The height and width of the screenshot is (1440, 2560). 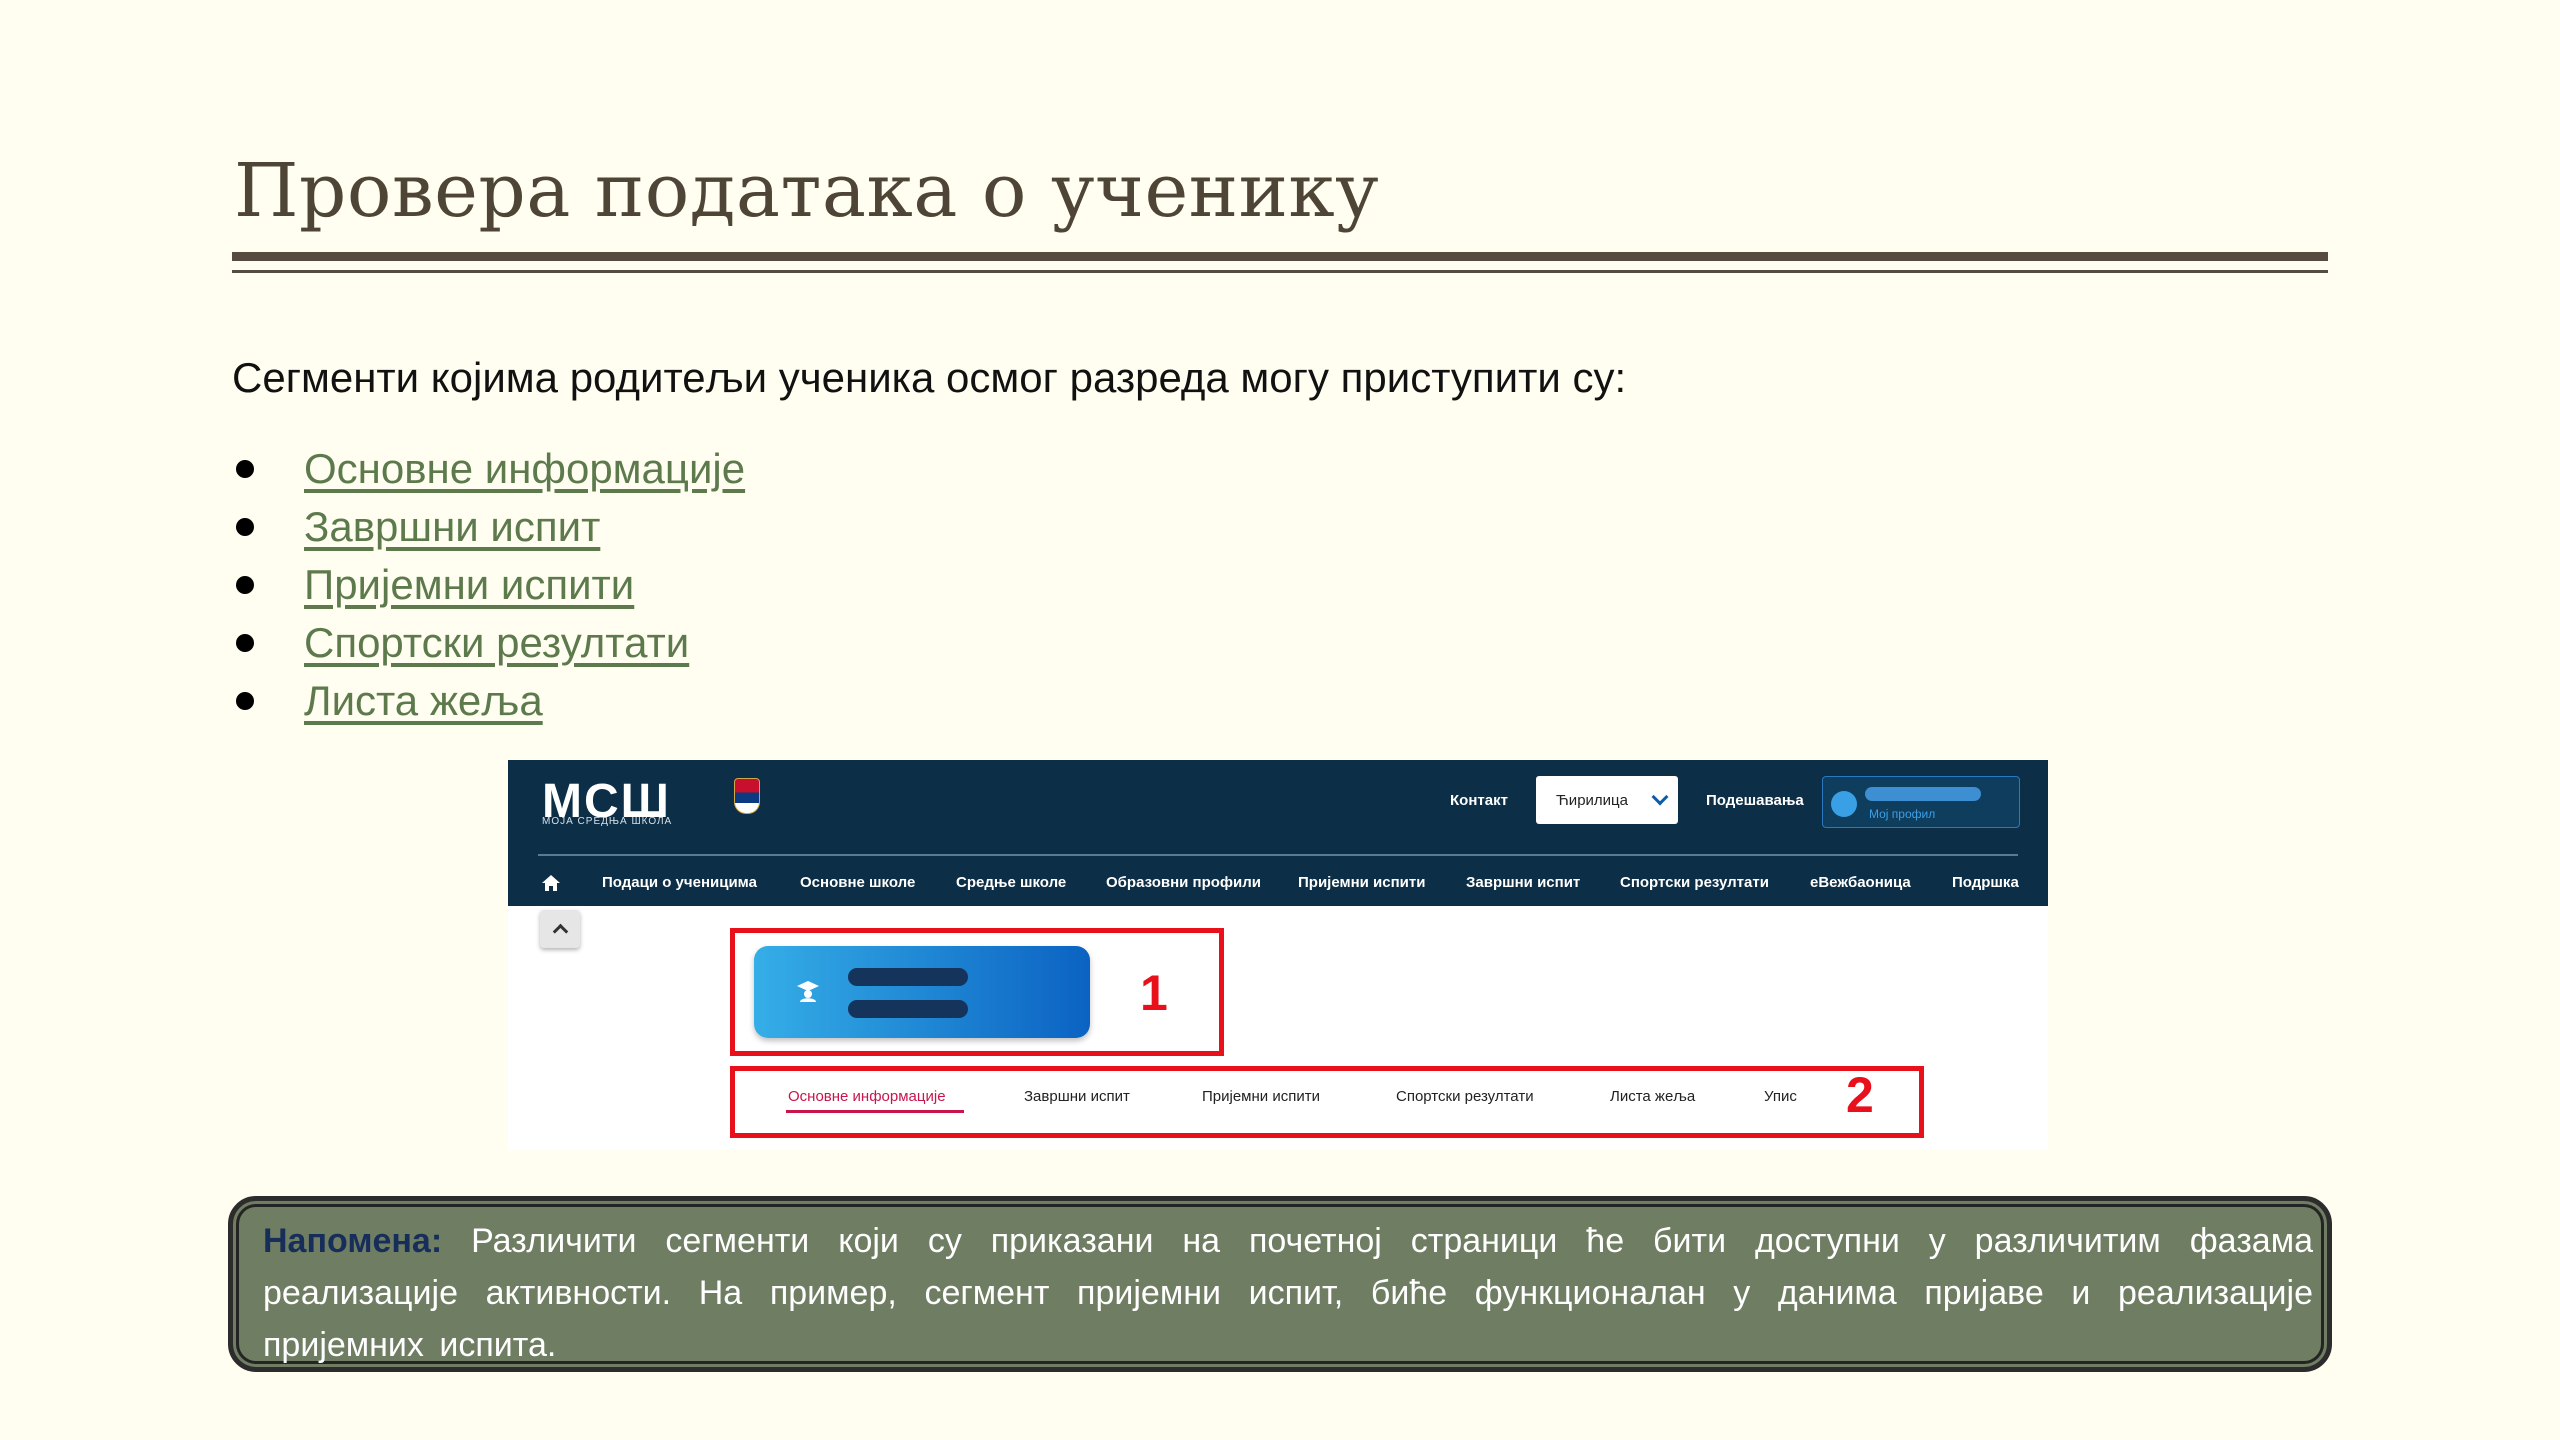 What do you see at coordinates (551, 883) in the screenshot?
I see `home-icon` at bounding box center [551, 883].